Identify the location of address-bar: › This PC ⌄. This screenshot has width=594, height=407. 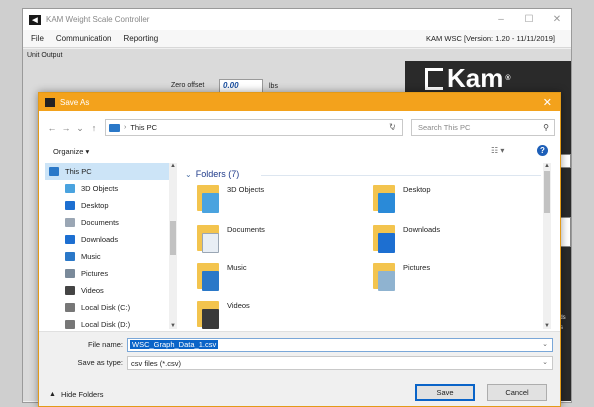
(254, 127).